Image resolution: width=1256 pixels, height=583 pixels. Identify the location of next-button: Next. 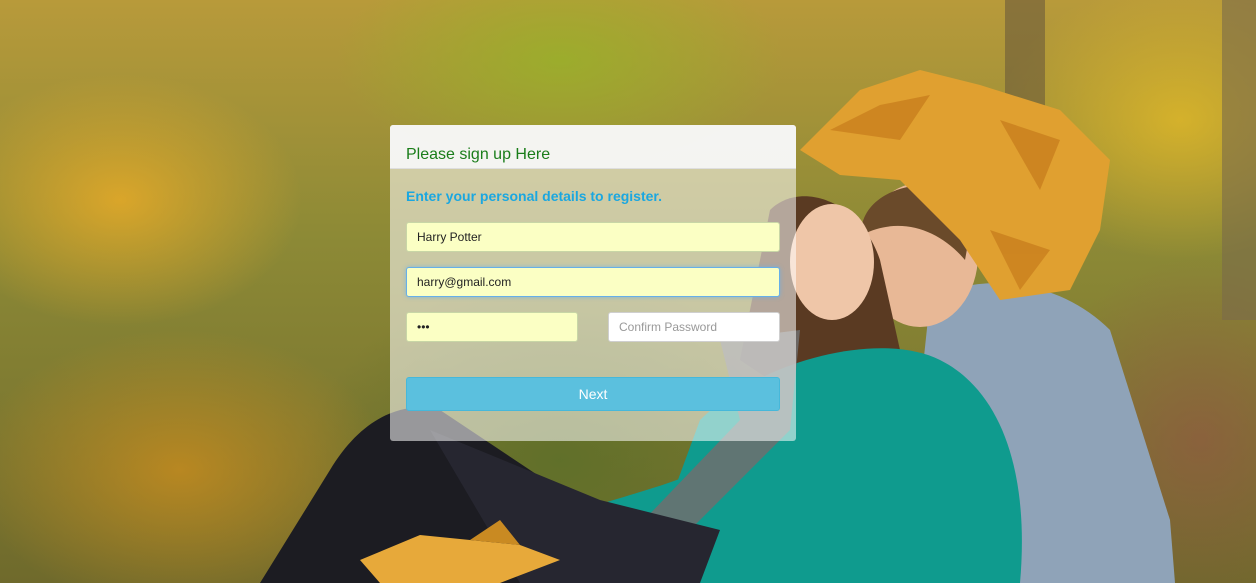
(593, 394).